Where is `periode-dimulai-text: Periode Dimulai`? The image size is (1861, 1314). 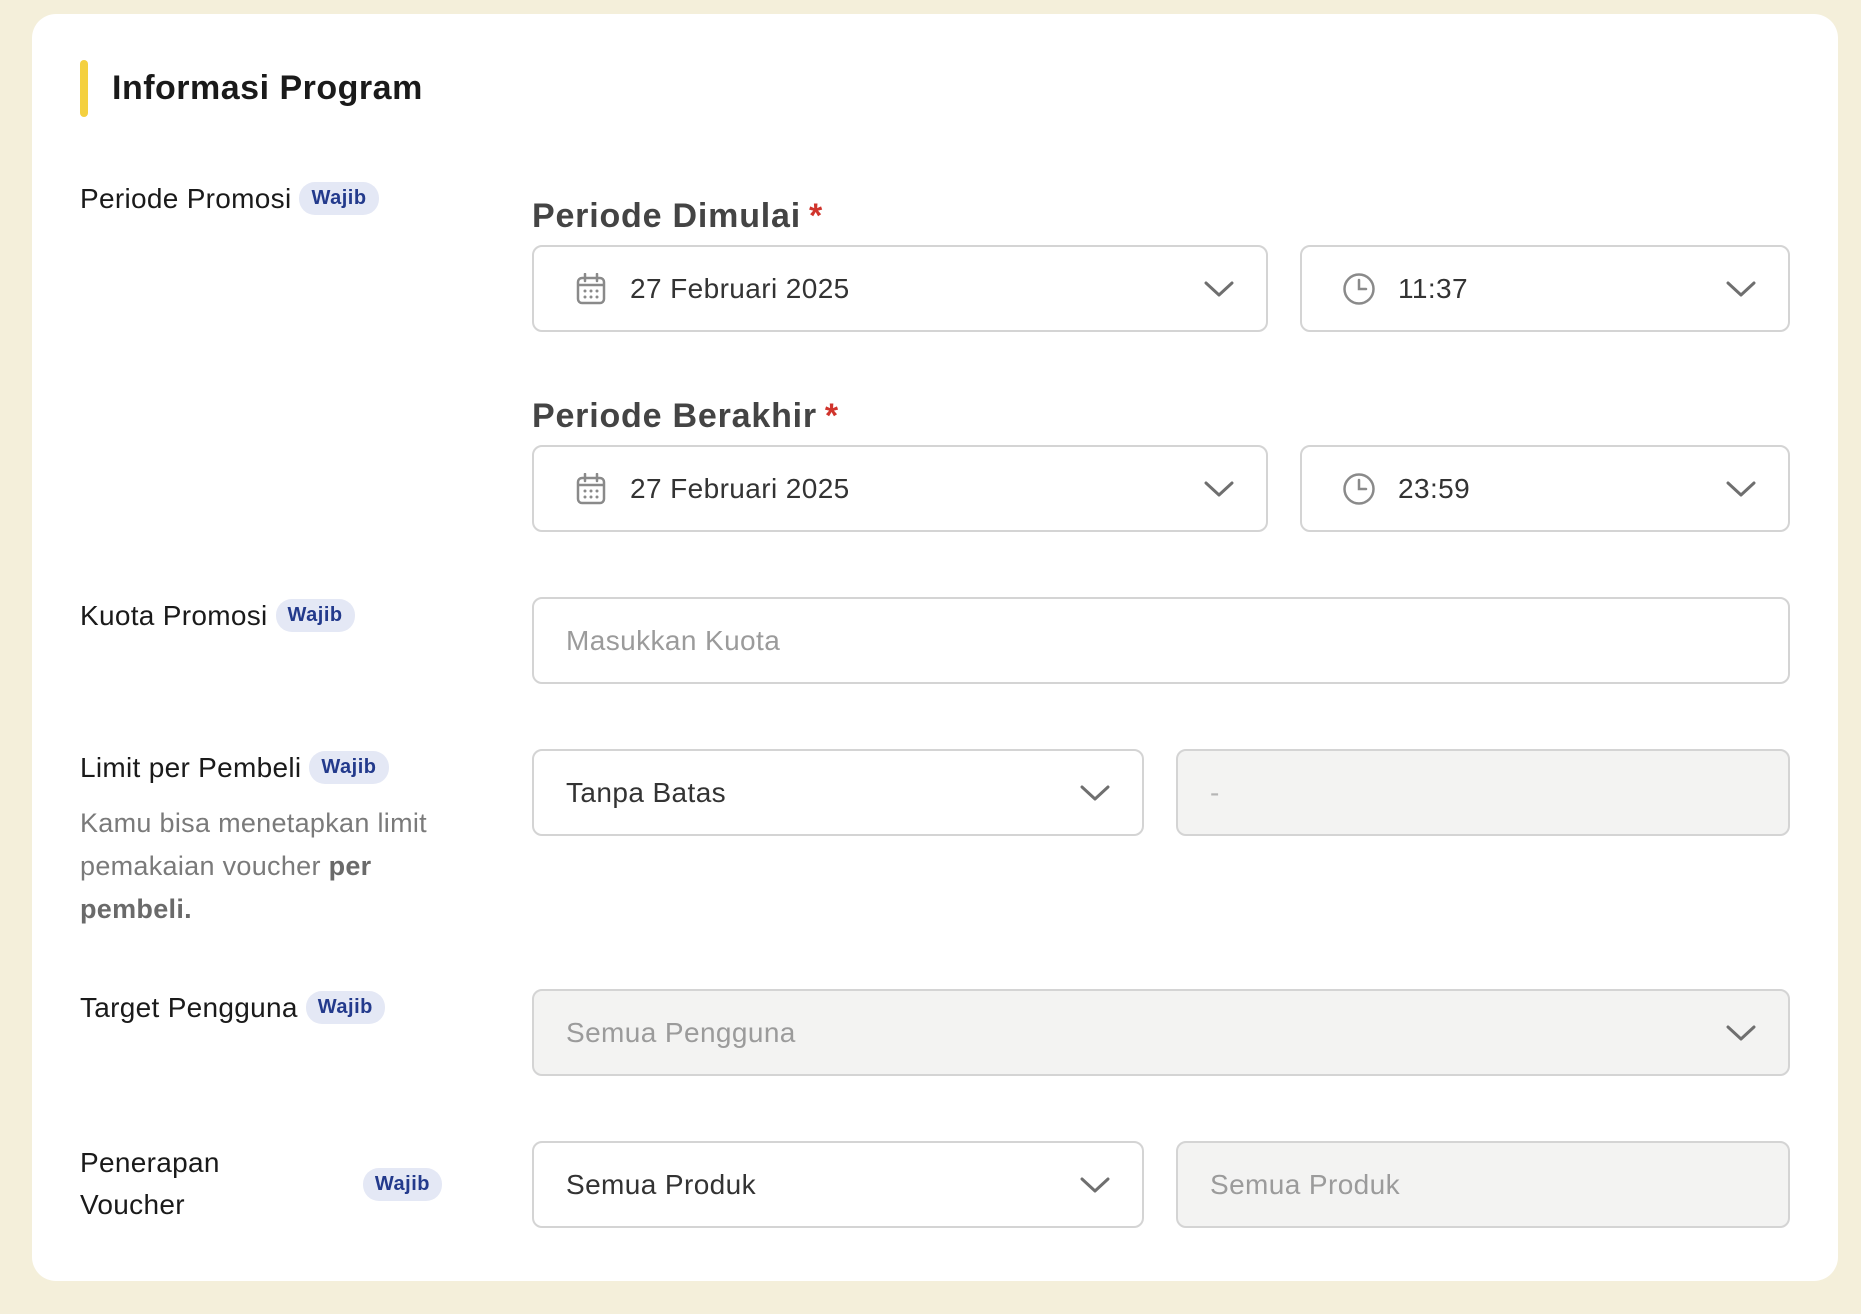 periode-dimulai-text: Periode Dimulai is located at coordinates (666, 216).